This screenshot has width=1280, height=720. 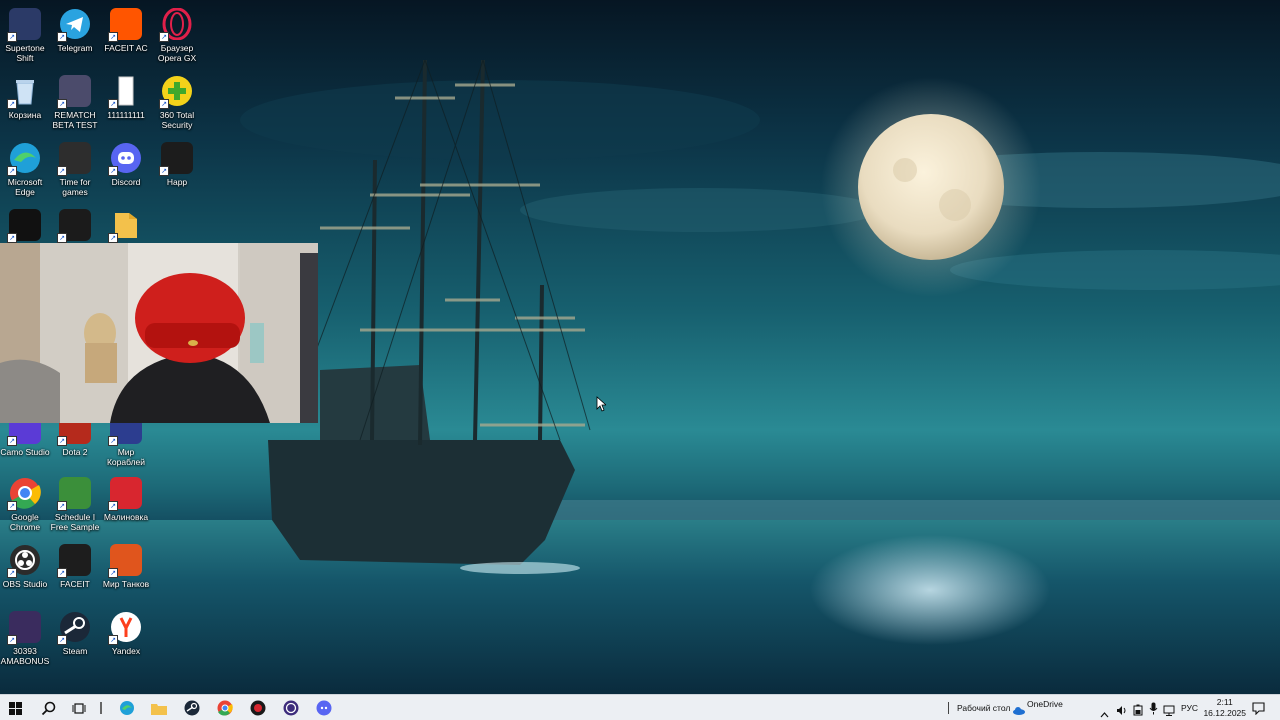 I want to click on desktop-icon: ↗ Google Chrome, so click(x=25, y=504).